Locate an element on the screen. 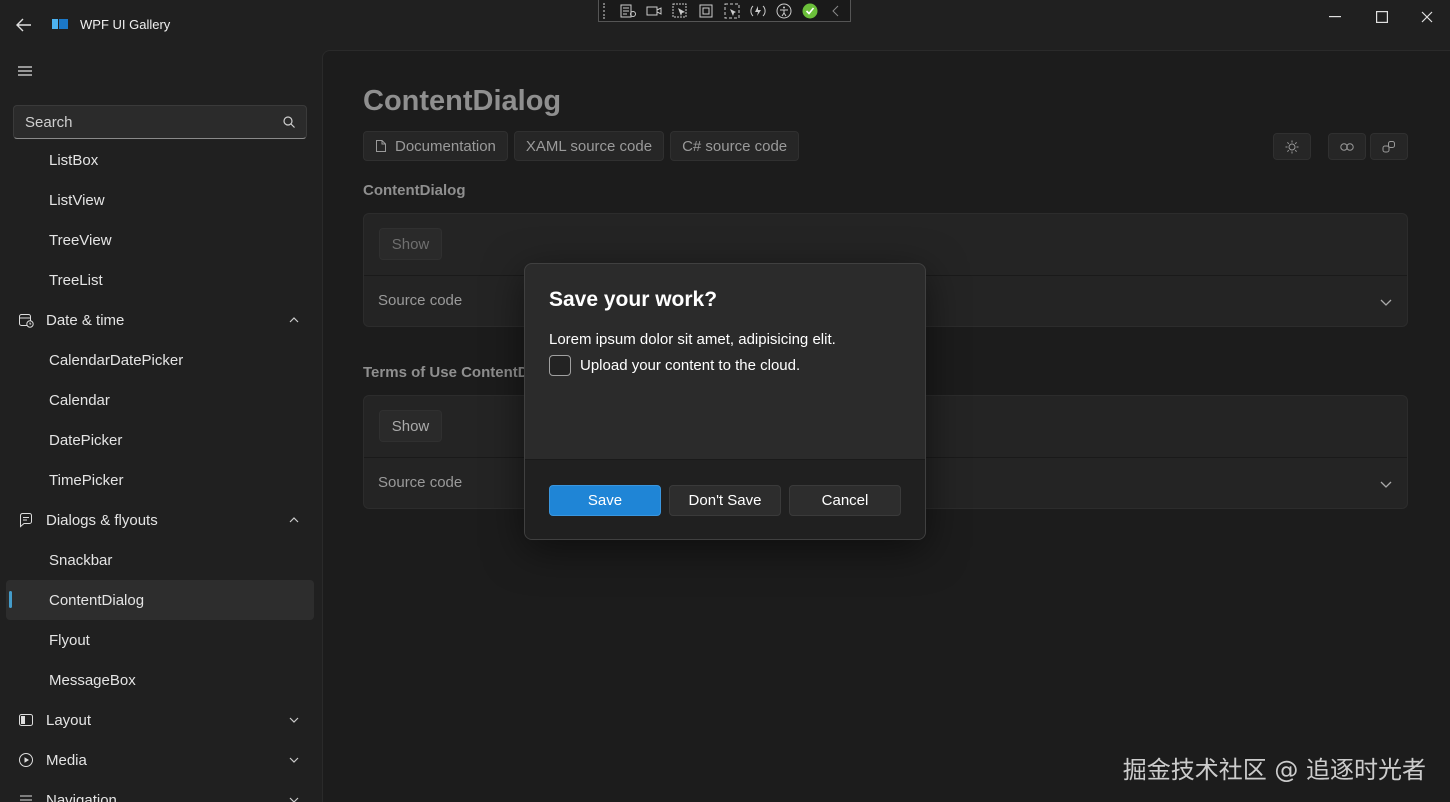 Image resolution: width=1450 pixels, height=802 pixels. save-button: Save is located at coordinates (605, 500).